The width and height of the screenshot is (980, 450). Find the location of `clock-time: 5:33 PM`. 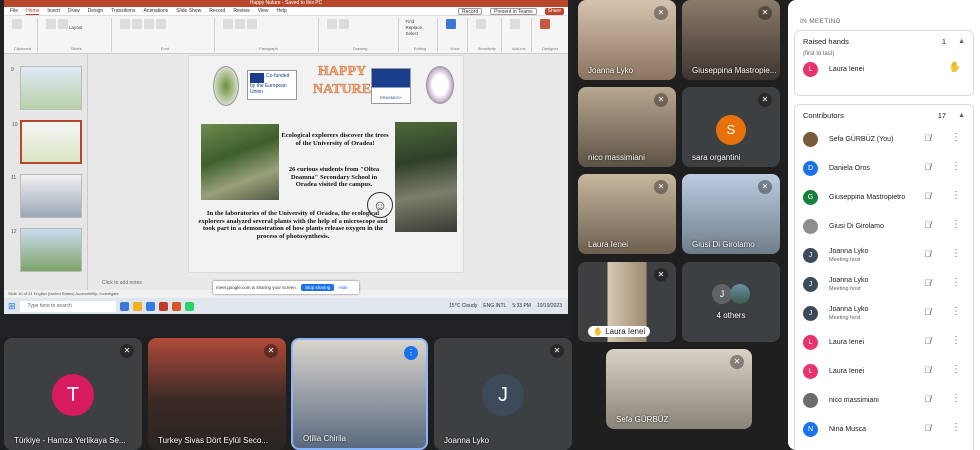

clock-time: 5:33 PM is located at coordinates (521, 306).